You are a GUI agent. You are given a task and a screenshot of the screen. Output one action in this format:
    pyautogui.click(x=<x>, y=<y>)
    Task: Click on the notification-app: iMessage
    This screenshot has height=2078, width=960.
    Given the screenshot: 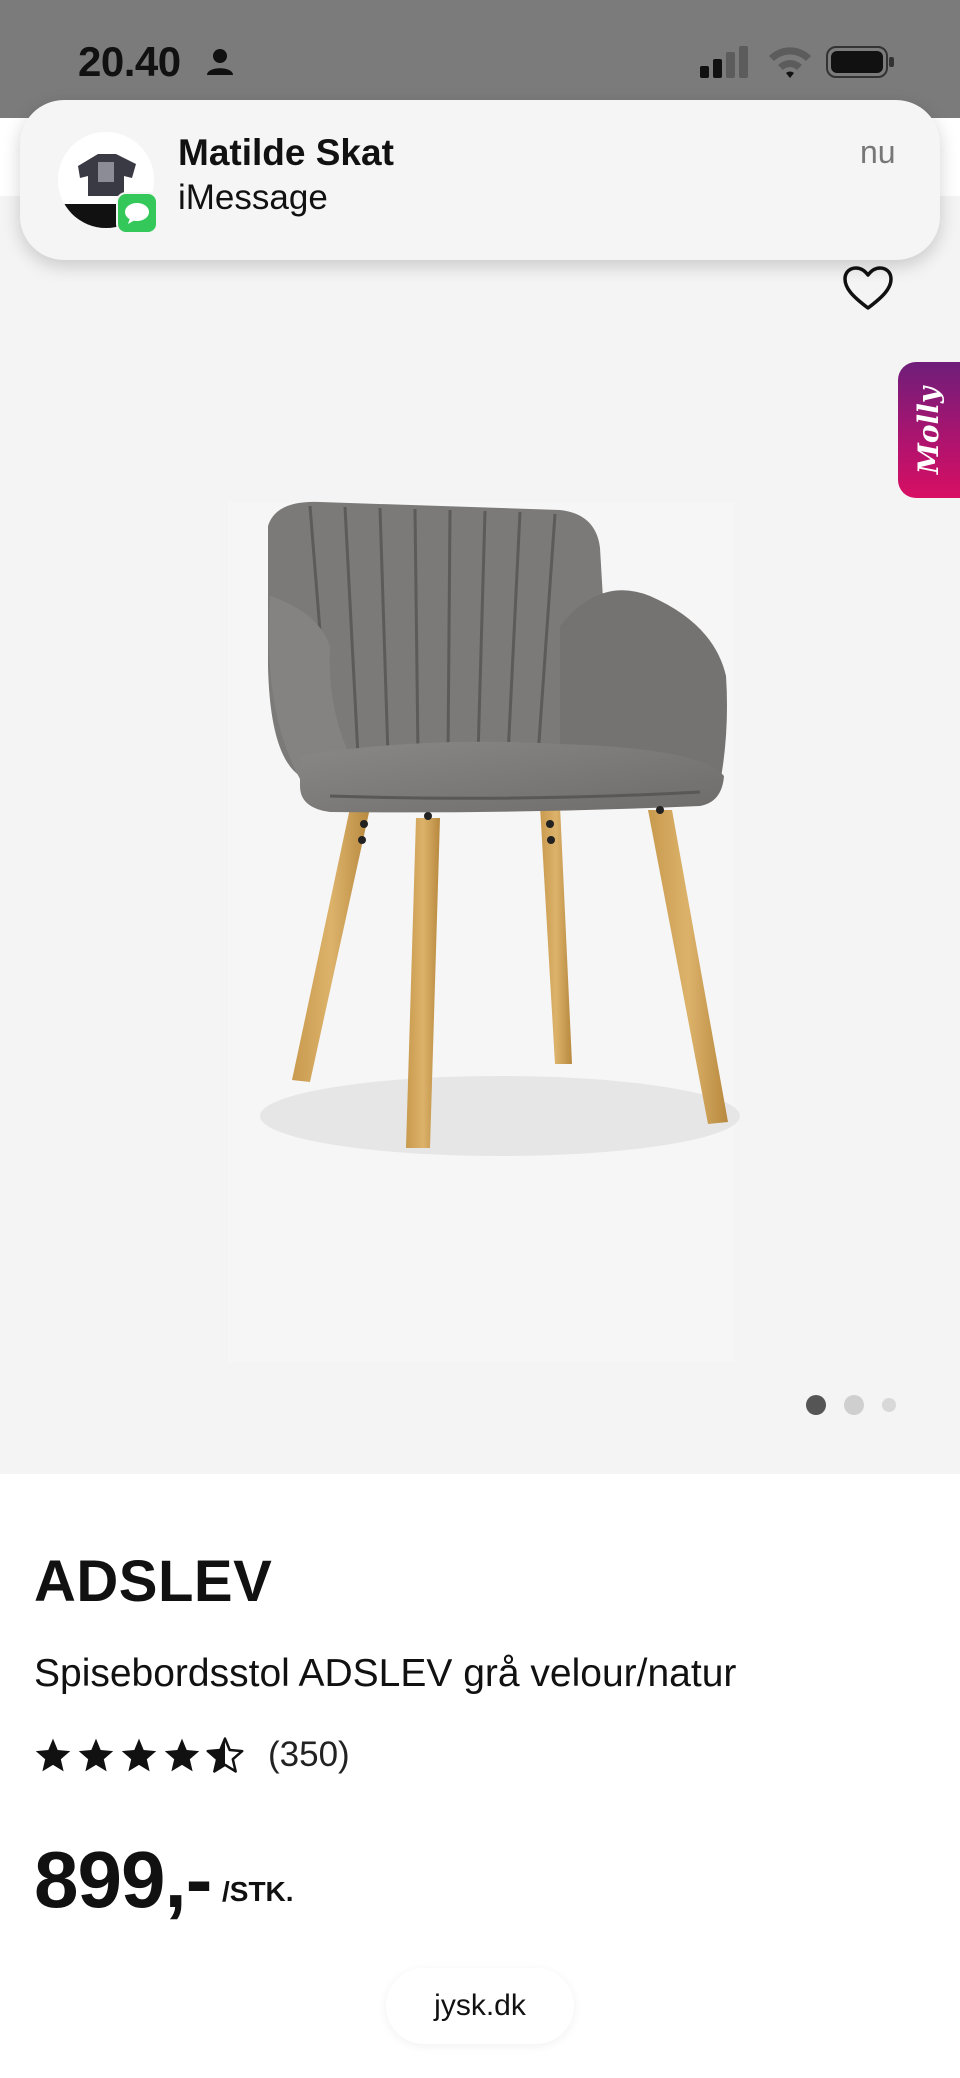 What is the action you would take?
    pyautogui.click(x=253, y=197)
    